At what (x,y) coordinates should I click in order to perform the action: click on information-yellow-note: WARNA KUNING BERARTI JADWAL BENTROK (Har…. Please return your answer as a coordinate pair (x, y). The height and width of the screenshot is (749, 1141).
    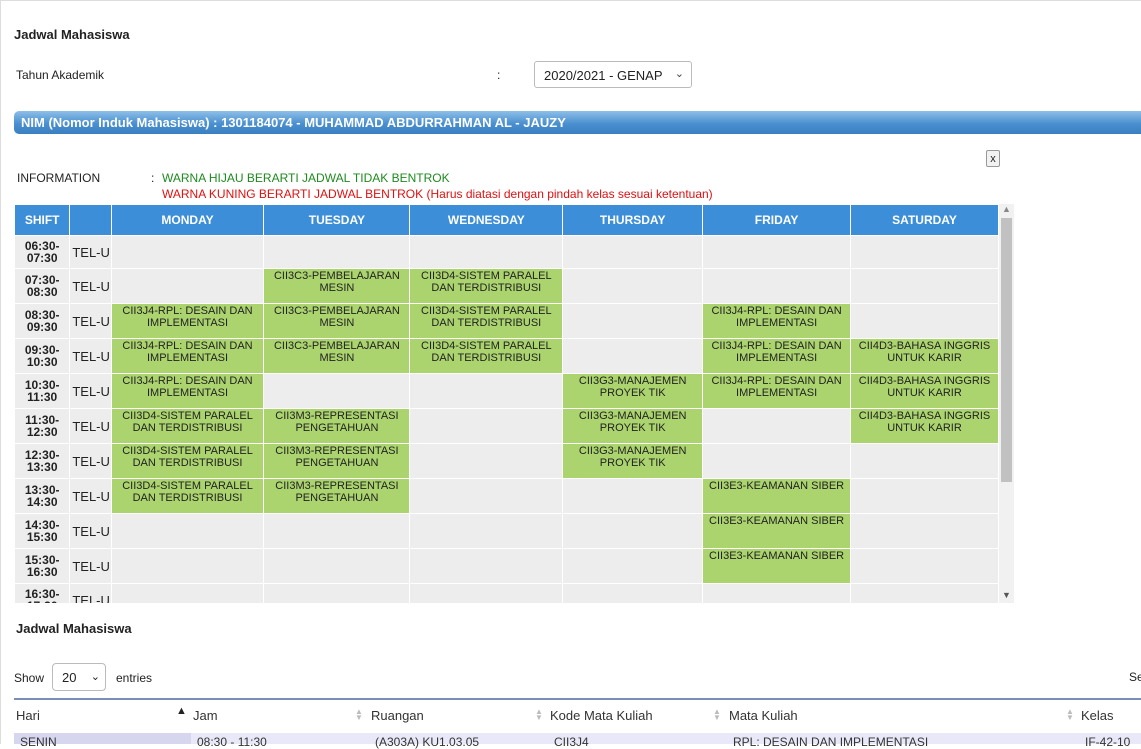
    Looking at the image, I should click on (437, 194).